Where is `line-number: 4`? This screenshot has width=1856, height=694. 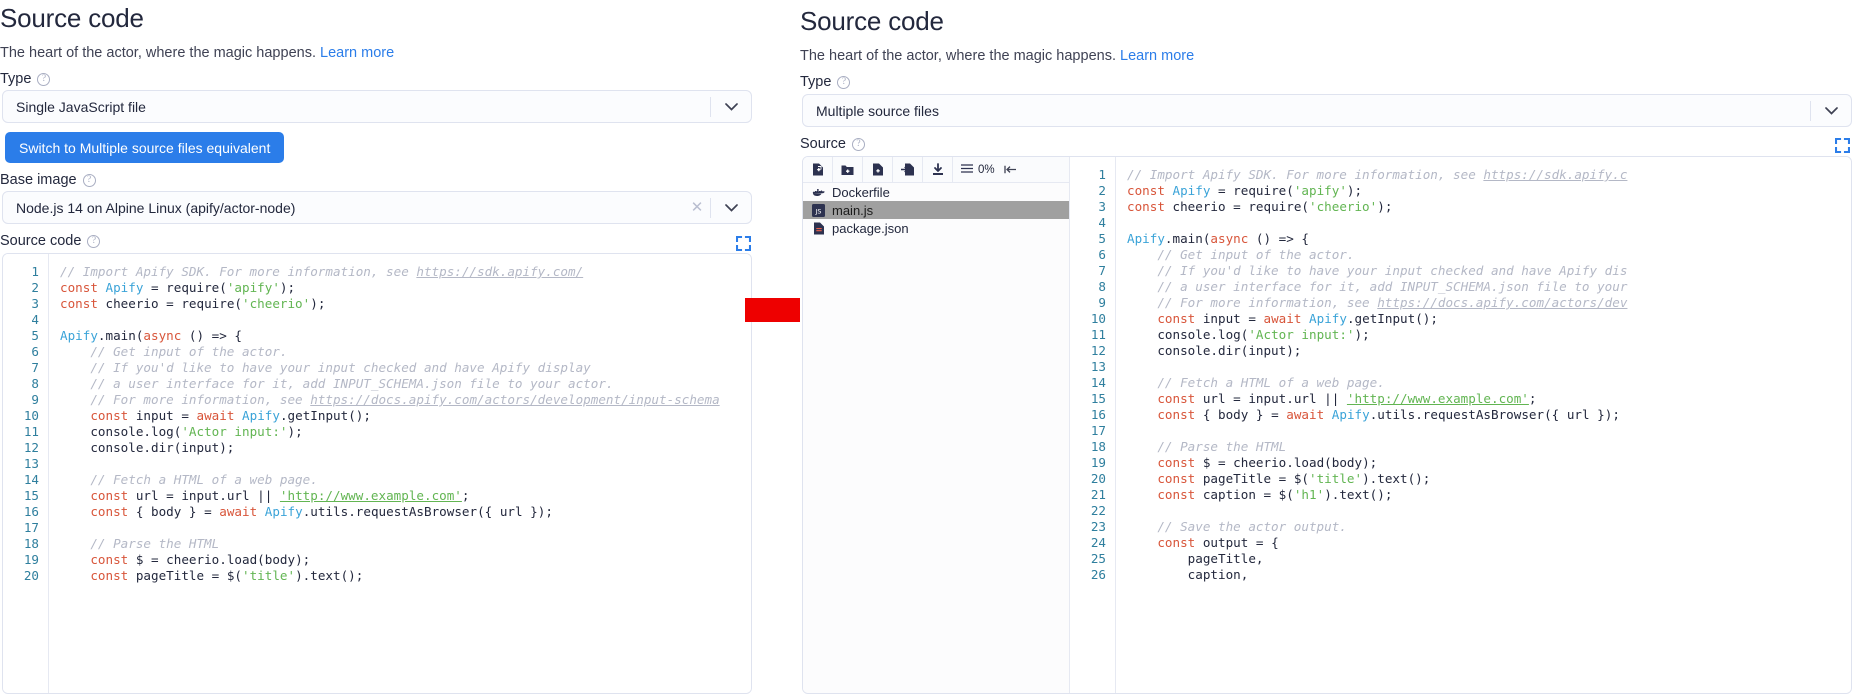 line-number: 4 is located at coordinates (1102, 222).